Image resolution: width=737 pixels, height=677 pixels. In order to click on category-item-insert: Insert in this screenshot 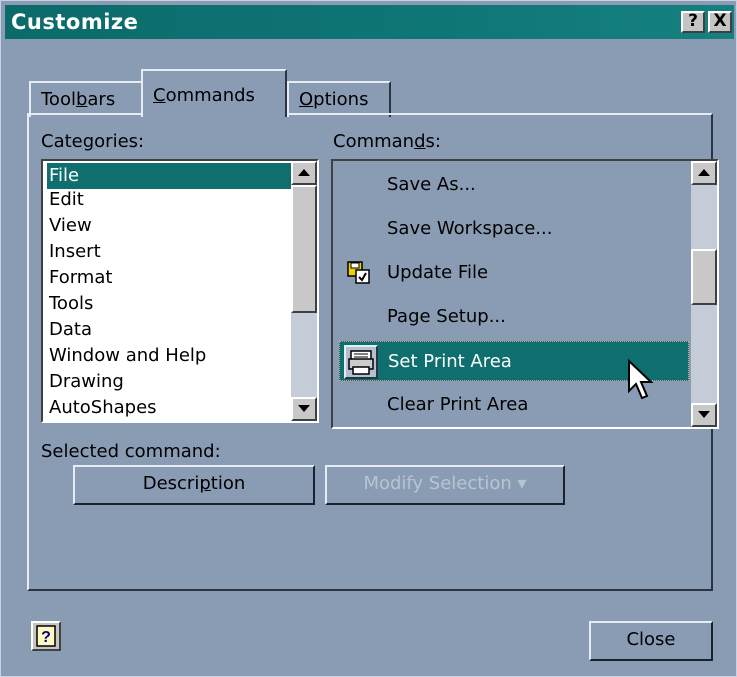, I will do `click(171, 252)`.